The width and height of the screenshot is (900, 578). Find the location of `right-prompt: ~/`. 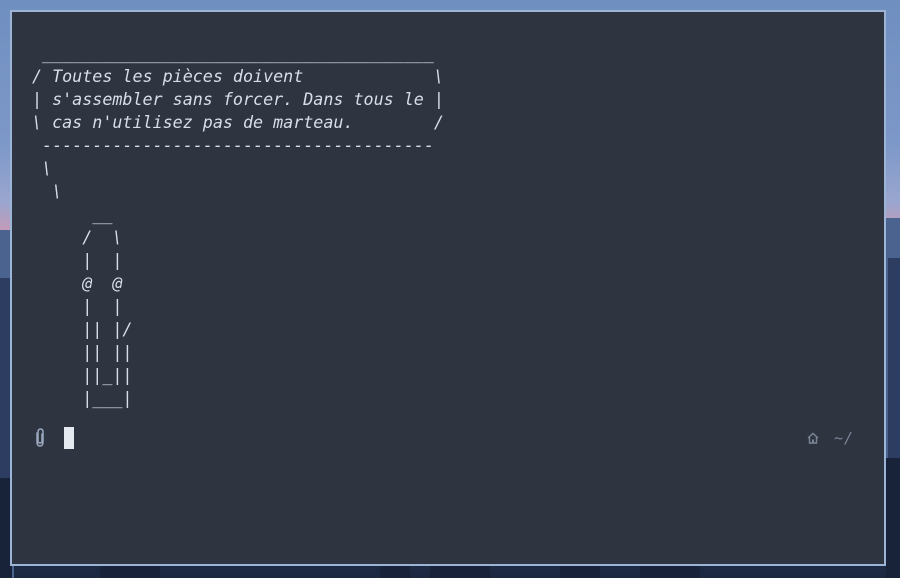

right-prompt: ~/ is located at coordinates (830, 438).